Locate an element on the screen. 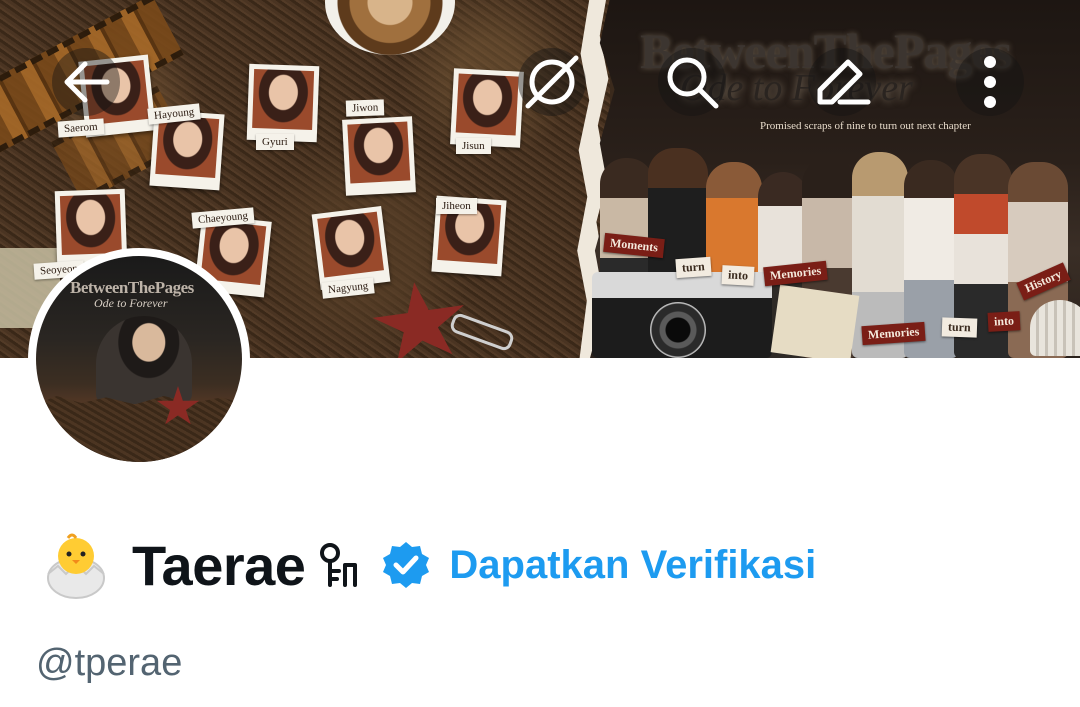 This screenshot has width=1080, height=707. get-verified-link: Dapatkan Verifikasi is located at coordinates (632, 565).